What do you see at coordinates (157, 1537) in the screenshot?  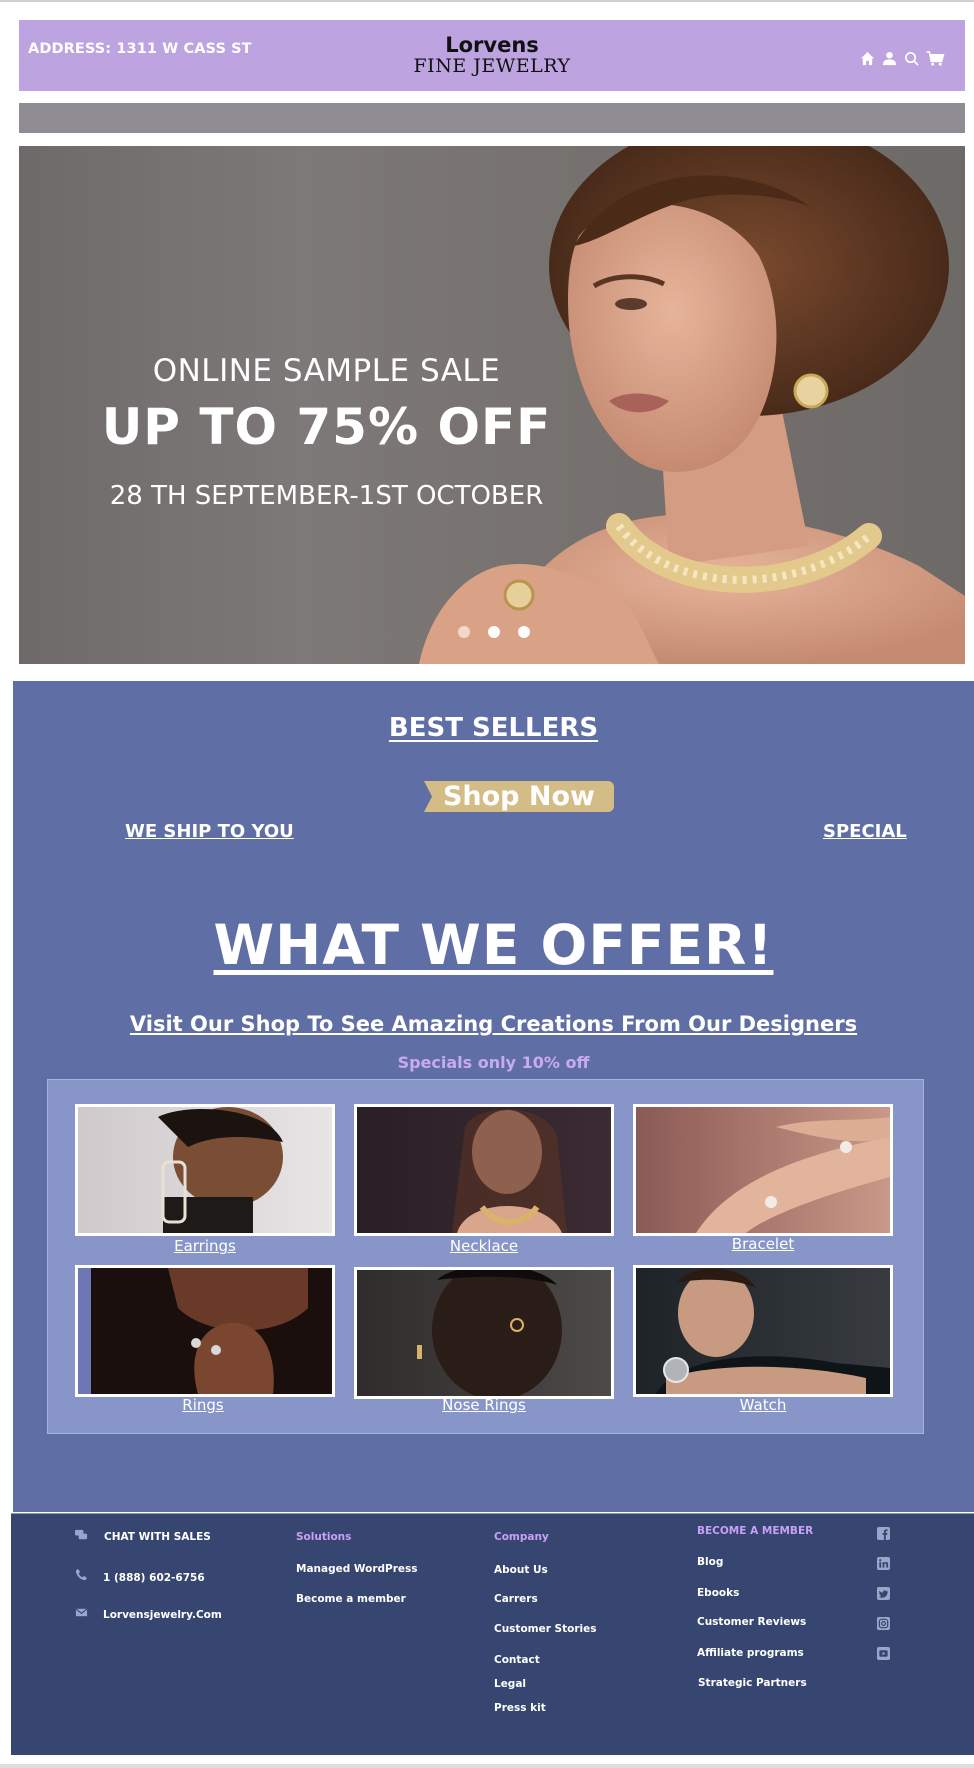 I see `chat-with-sales-link: CHAT WITH SALES` at bounding box center [157, 1537].